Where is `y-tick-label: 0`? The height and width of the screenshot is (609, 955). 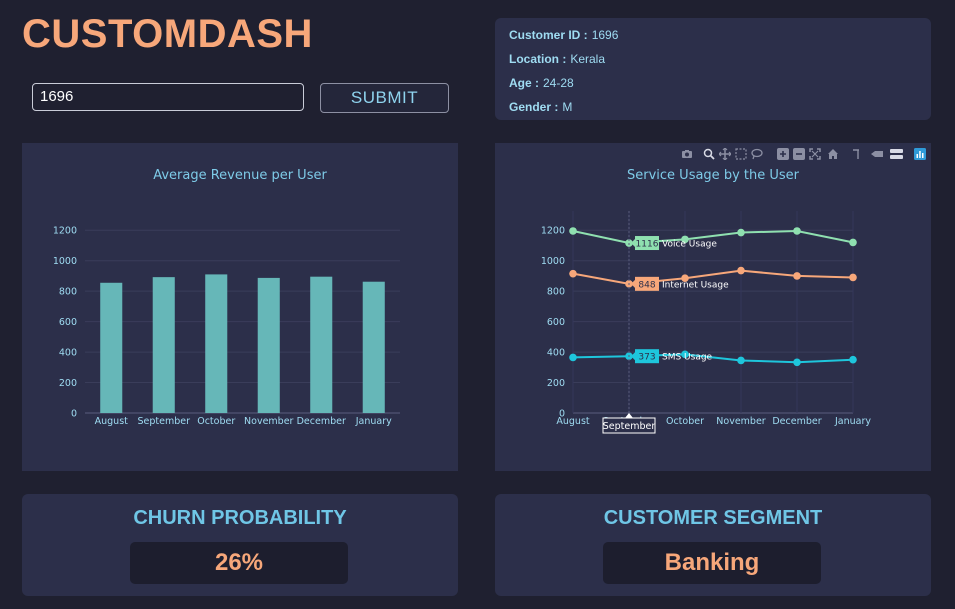
y-tick-label: 0 is located at coordinates (74, 414).